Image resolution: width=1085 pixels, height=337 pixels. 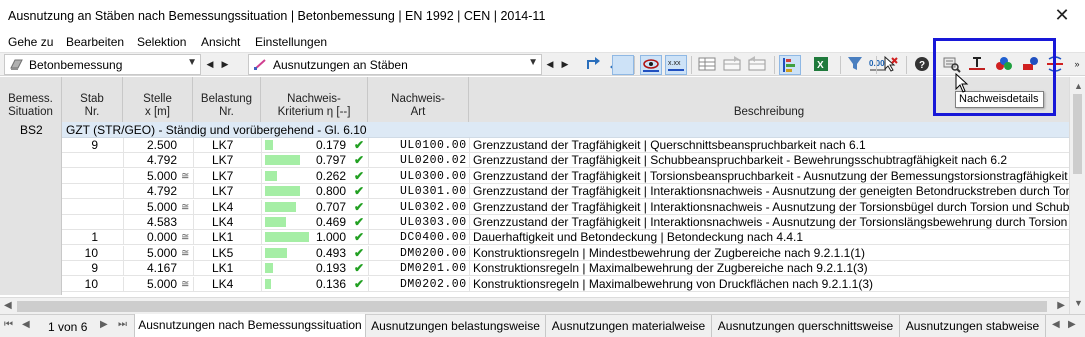 I want to click on toolbar-overflow-icon: », so click(x=1077, y=64).